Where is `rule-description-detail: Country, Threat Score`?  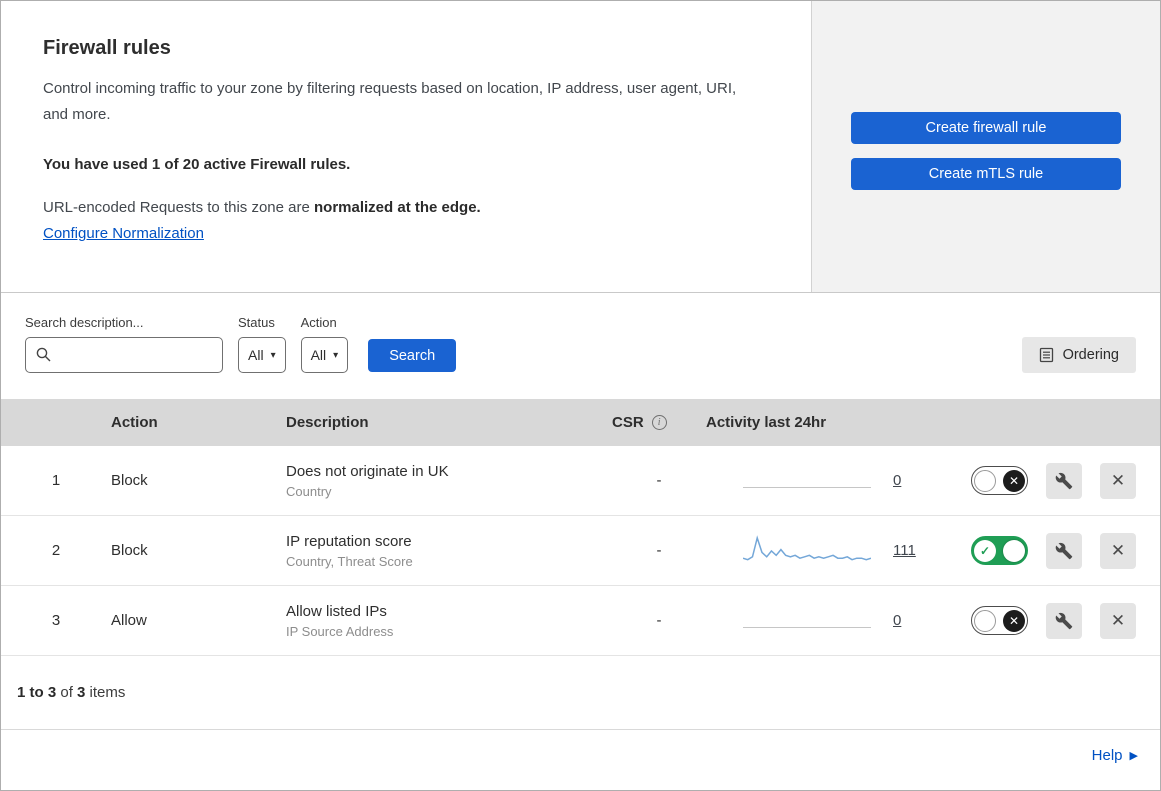 rule-description-detail: Country, Threat Score is located at coordinates (349, 561).